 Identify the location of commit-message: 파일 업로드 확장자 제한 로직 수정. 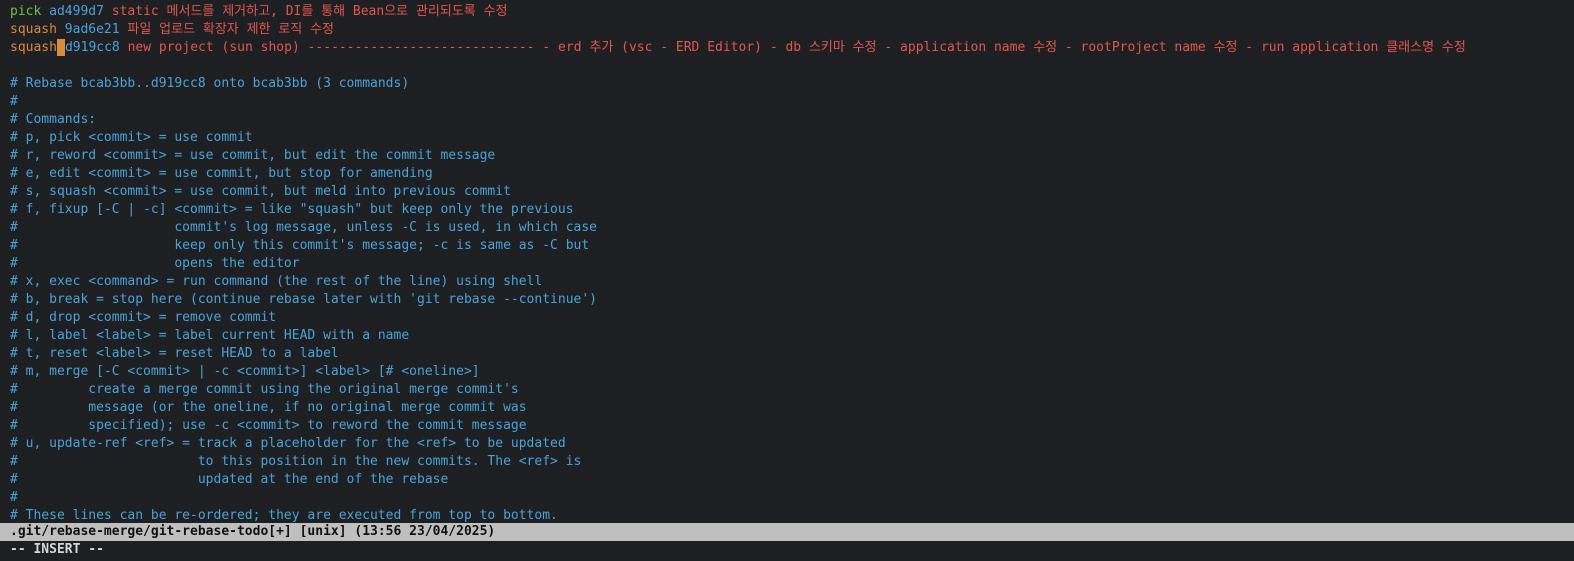
(226, 29).